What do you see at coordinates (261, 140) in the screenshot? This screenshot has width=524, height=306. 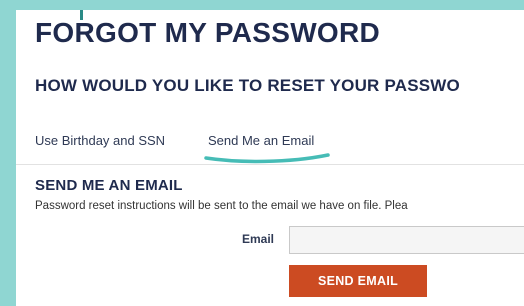 I see `tab-send-email: Send Me an Email` at bounding box center [261, 140].